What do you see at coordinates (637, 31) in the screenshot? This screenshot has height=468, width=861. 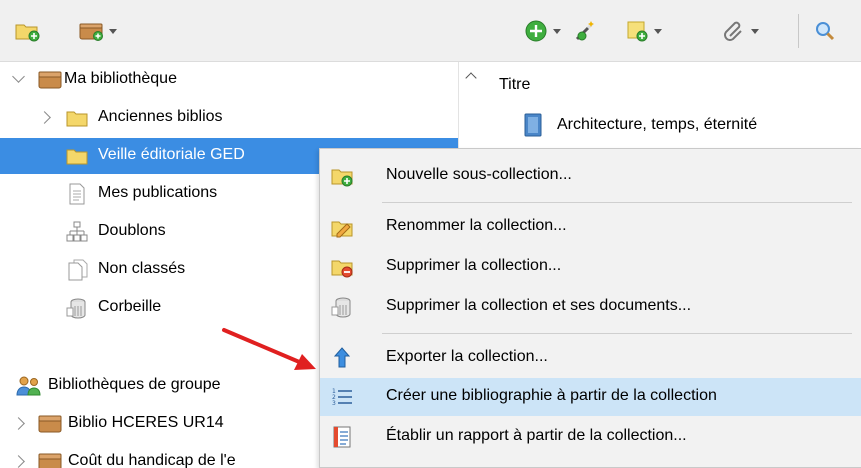 I see `new-note-icon` at bounding box center [637, 31].